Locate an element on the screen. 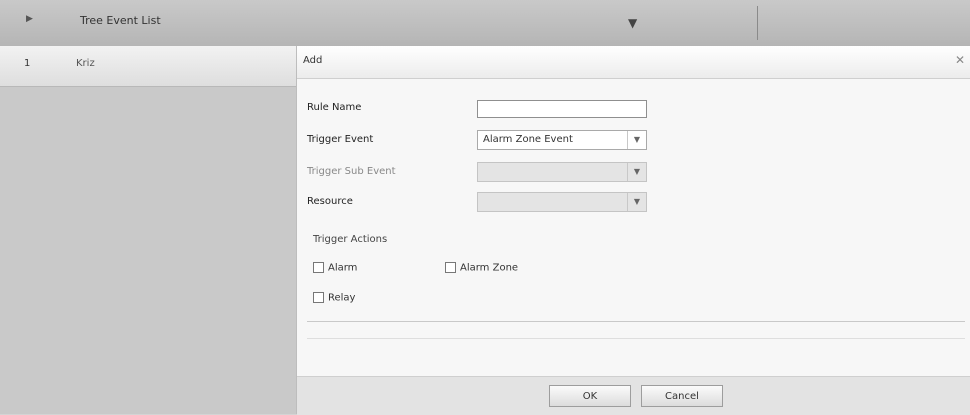 The image size is (970, 415). alarm-checkbox: Alarm is located at coordinates (335, 268).